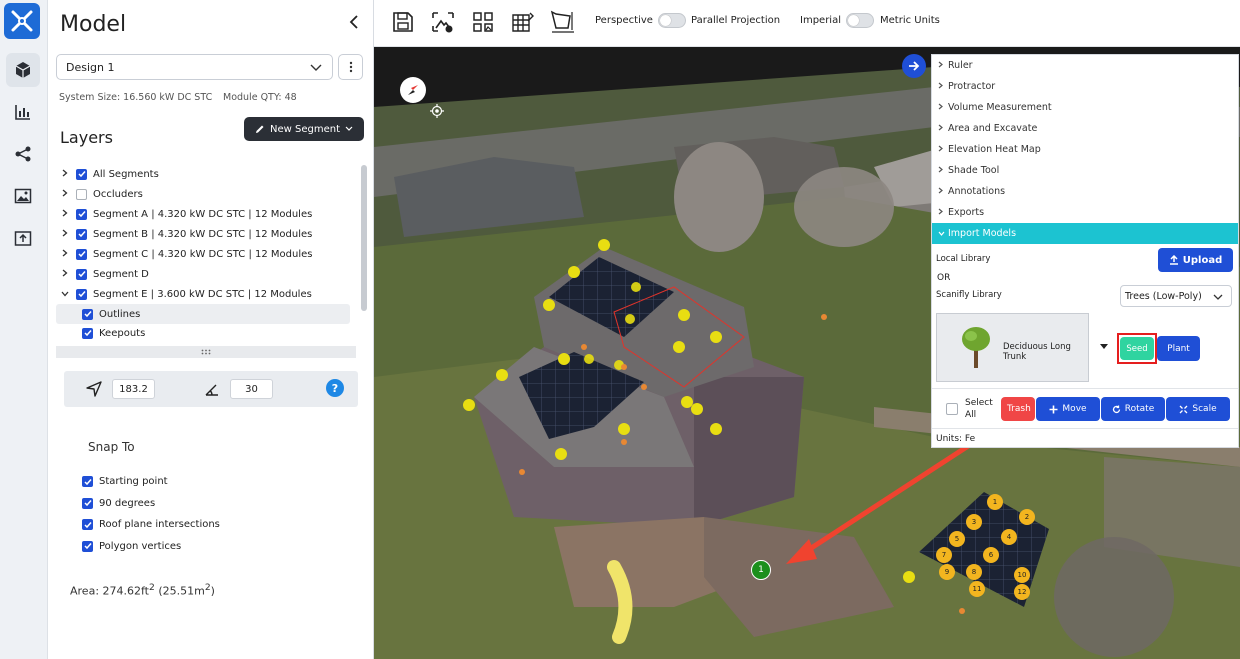 Image resolution: width=1240 pixels, height=659 pixels. What do you see at coordinates (974, 522) in the screenshot?
I see `module-number: 3` at bounding box center [974, 522].